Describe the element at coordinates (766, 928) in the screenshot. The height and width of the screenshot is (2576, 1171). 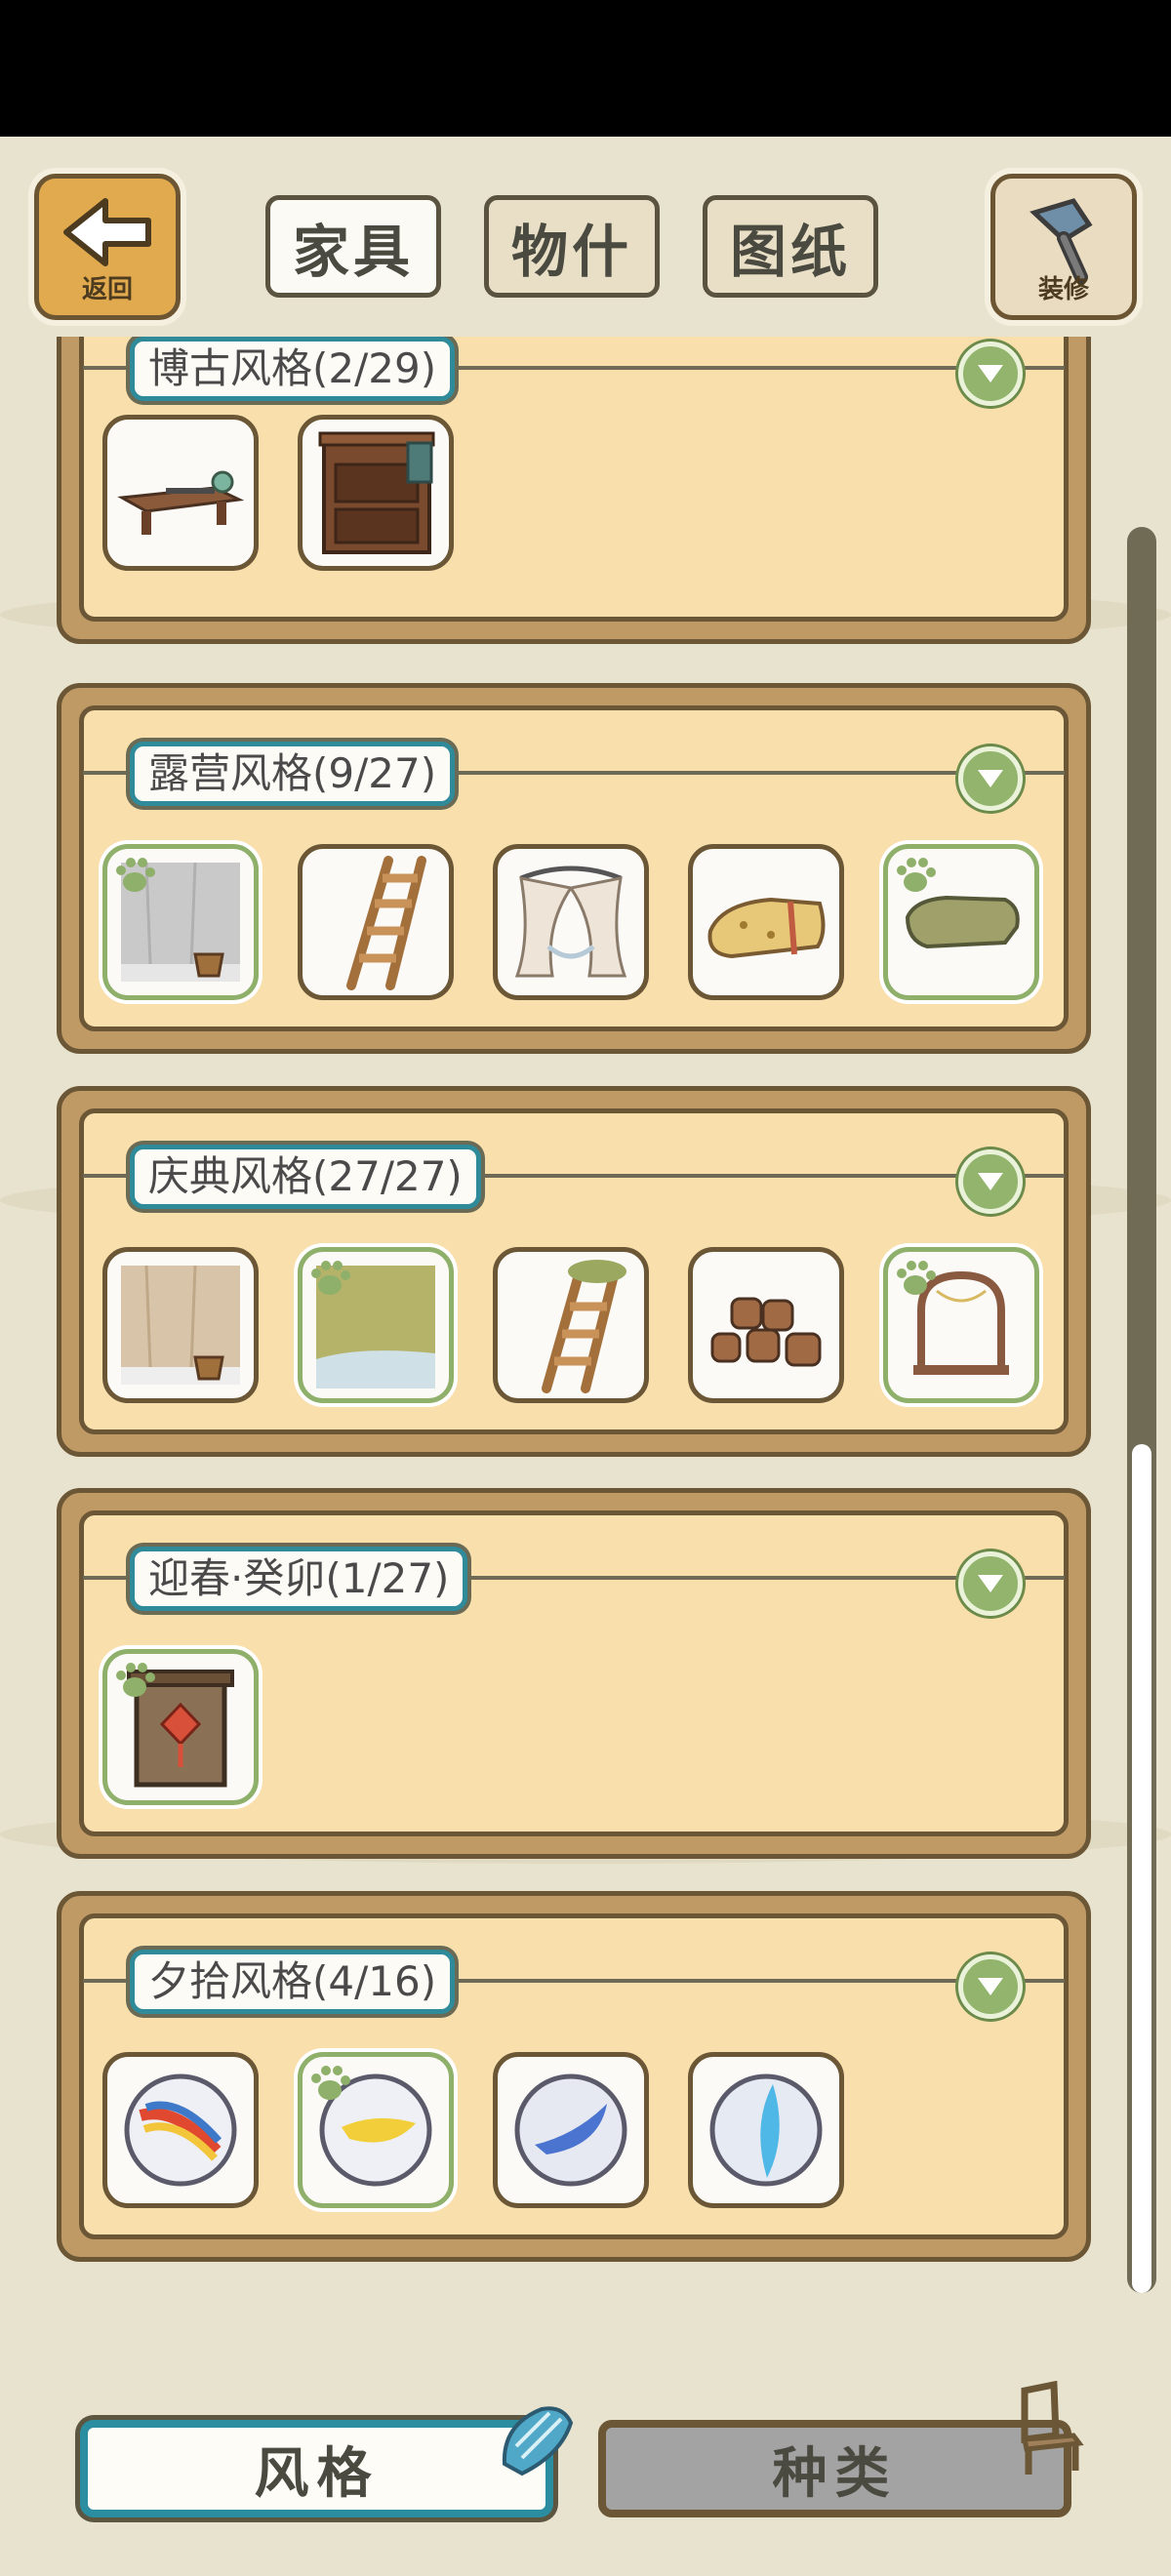
I see `sleeping-bag-icon` at that location.